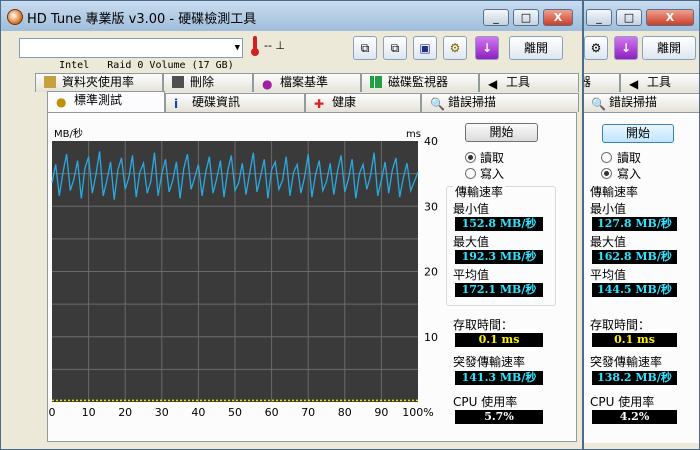 The height and width of the screenshot is (450, 700). What do you see at coordinates (15, 17) in the screenshot?
I see `hd-tune-icon` at bounding box center [15, 17].